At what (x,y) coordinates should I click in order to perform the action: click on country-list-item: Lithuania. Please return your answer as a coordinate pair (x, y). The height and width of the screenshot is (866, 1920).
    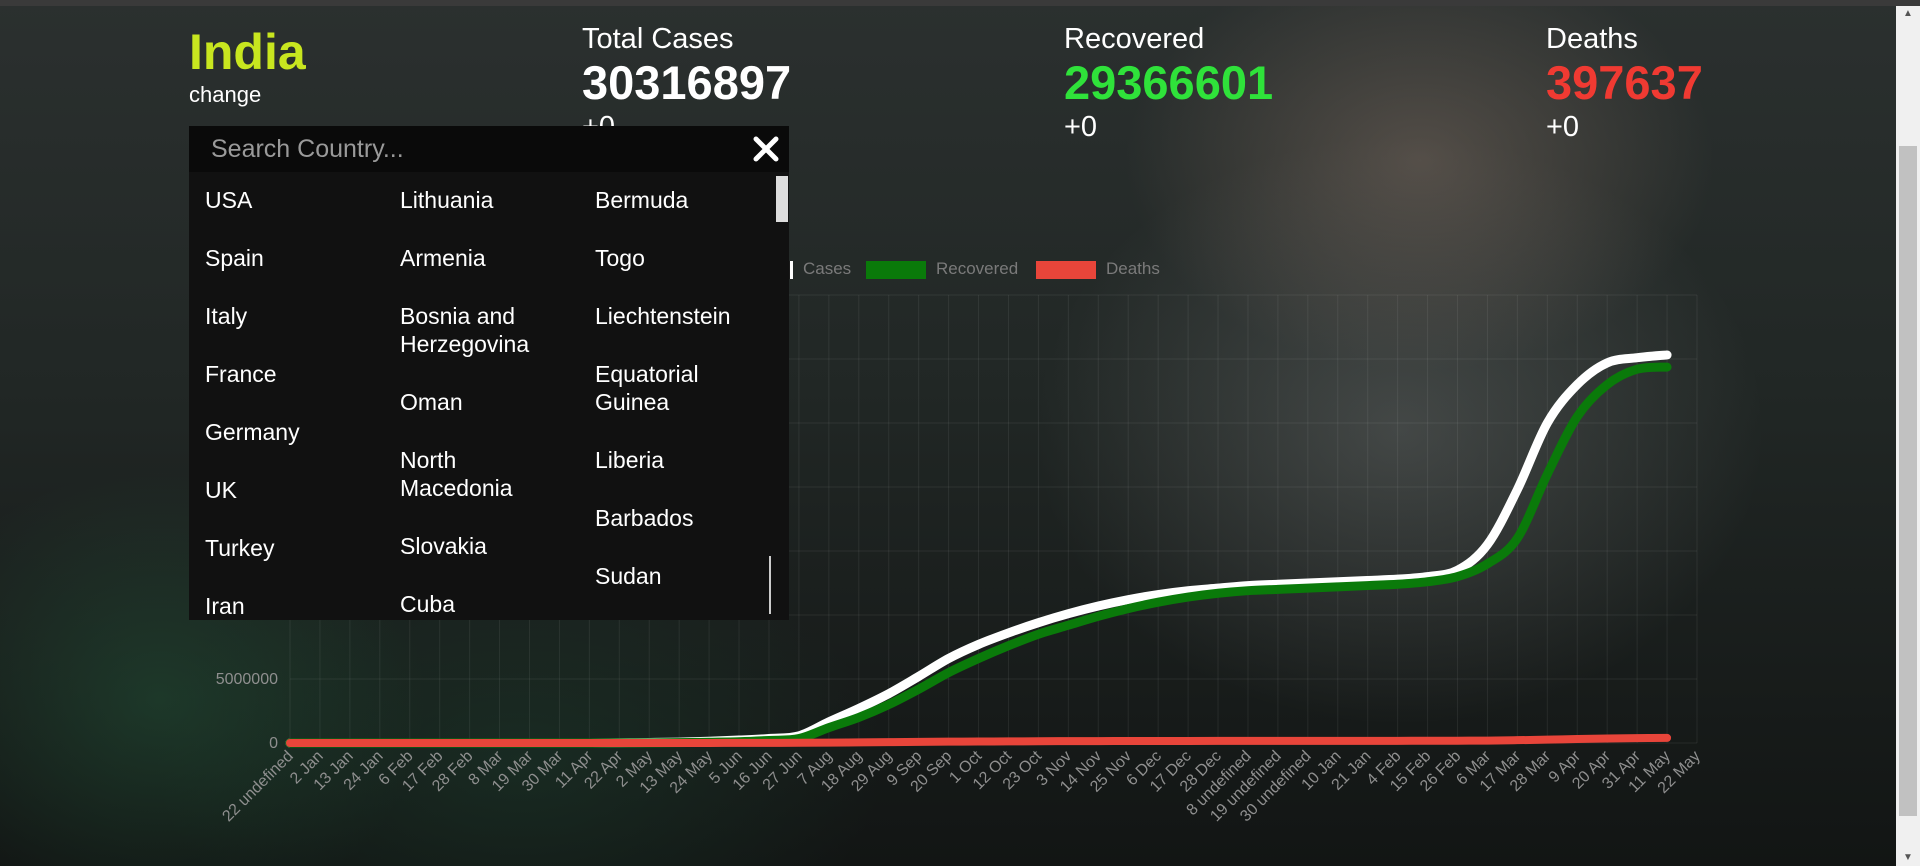
    Looking at the image, I should click on (490, 200).